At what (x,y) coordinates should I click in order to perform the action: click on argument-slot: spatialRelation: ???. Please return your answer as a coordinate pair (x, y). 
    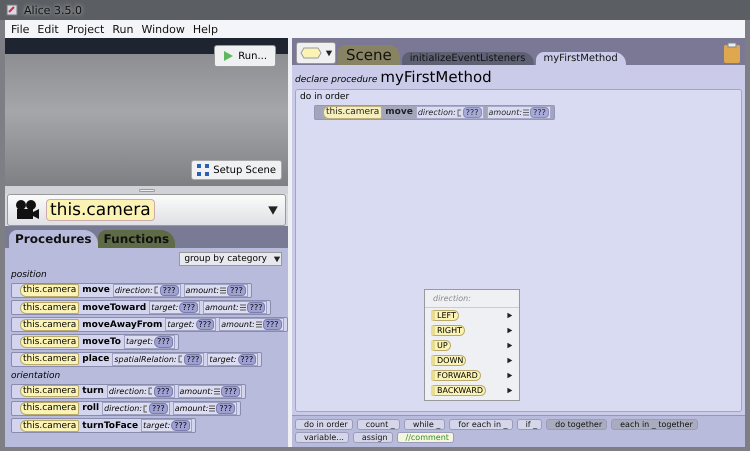
    Looking at the image, I should click on (158, 359).